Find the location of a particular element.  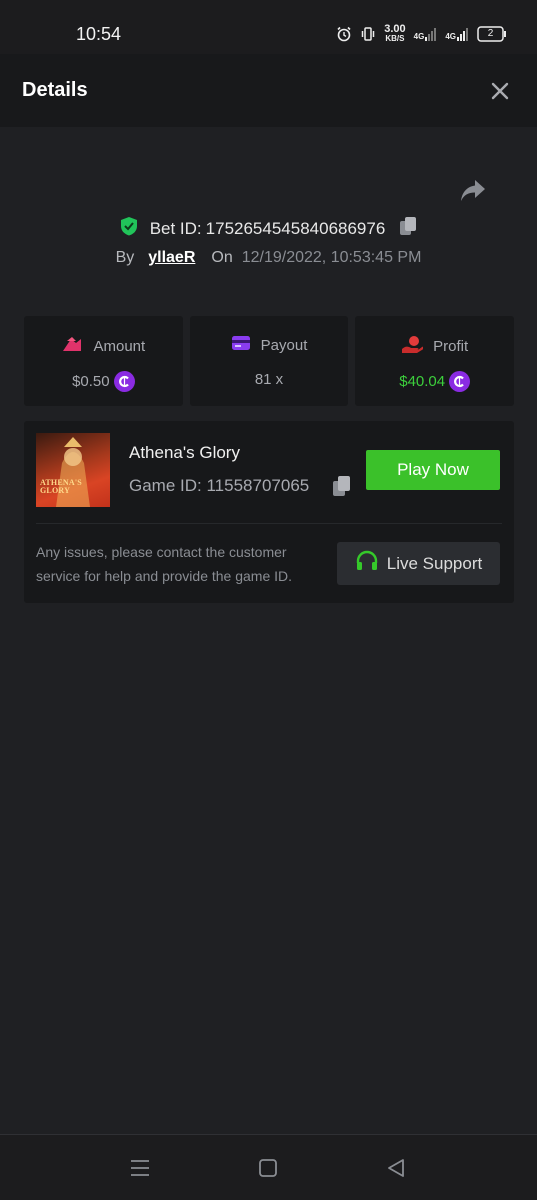

bet-id-row: Bet ID: 1752654545840686976 is located at coordinates (268, 228).